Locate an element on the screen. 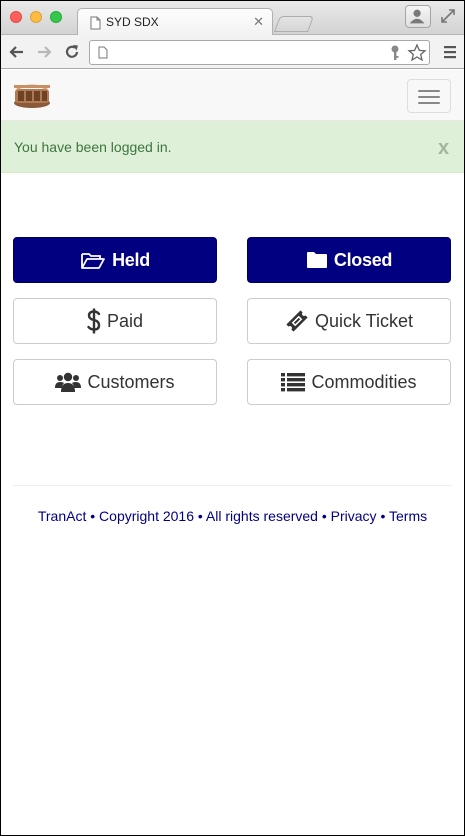 Image resolution: width=465 pixels, height=836 pixels. divider is located at coordinates (232, 485).